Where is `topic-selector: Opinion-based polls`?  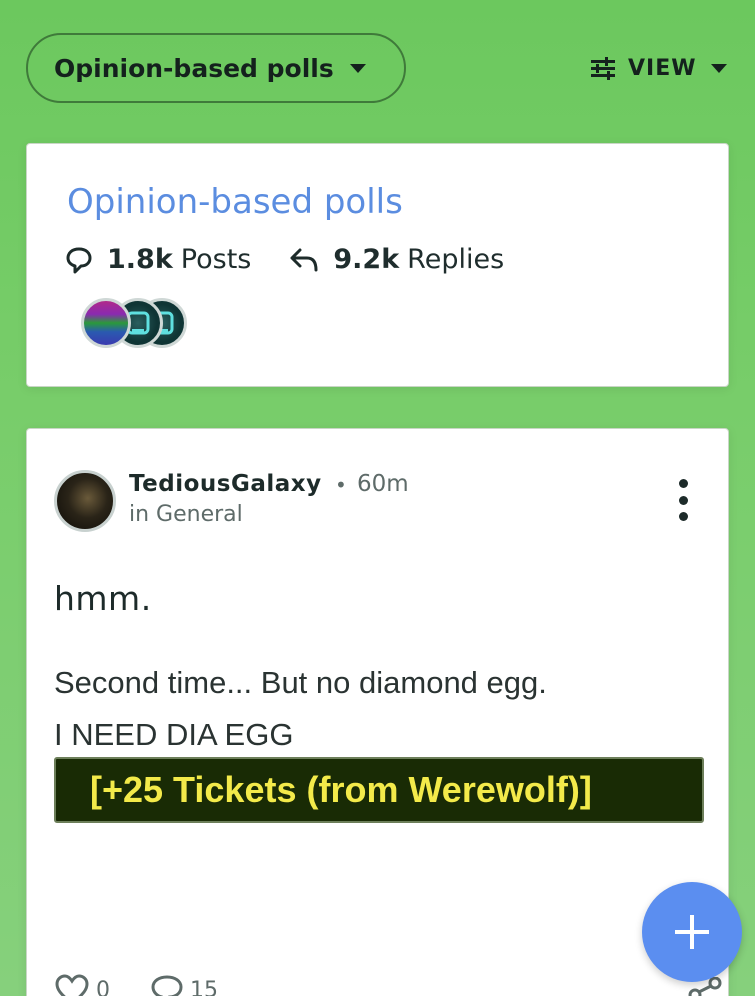
topic-selector: Opinion-based polls is located at coordinates (216, 68).